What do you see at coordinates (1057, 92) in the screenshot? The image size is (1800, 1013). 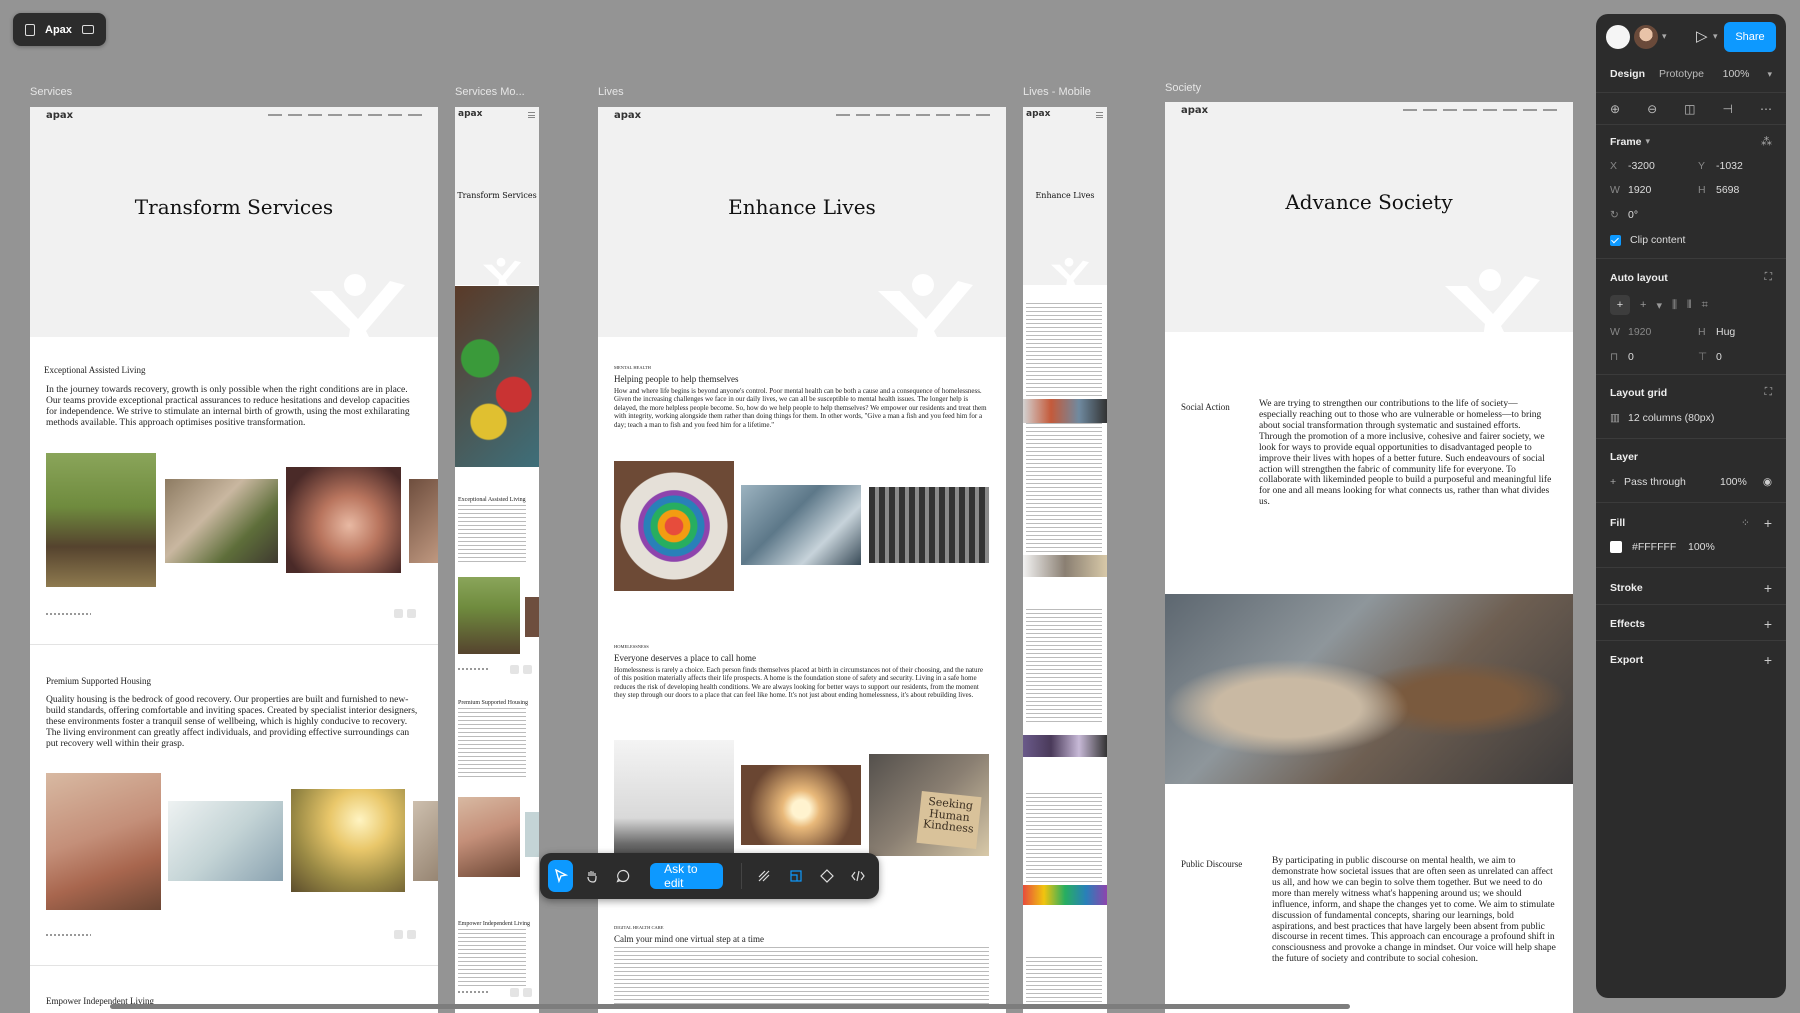 I see `frame-label-lives-mobile: Lives - Mobile` at bounding box center [1057, 92].